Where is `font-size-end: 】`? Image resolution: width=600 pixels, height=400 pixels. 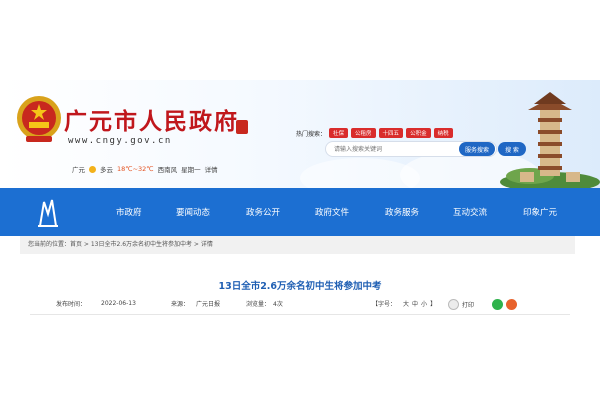 font-size-end: 】 is located at coordinates (433, 304).